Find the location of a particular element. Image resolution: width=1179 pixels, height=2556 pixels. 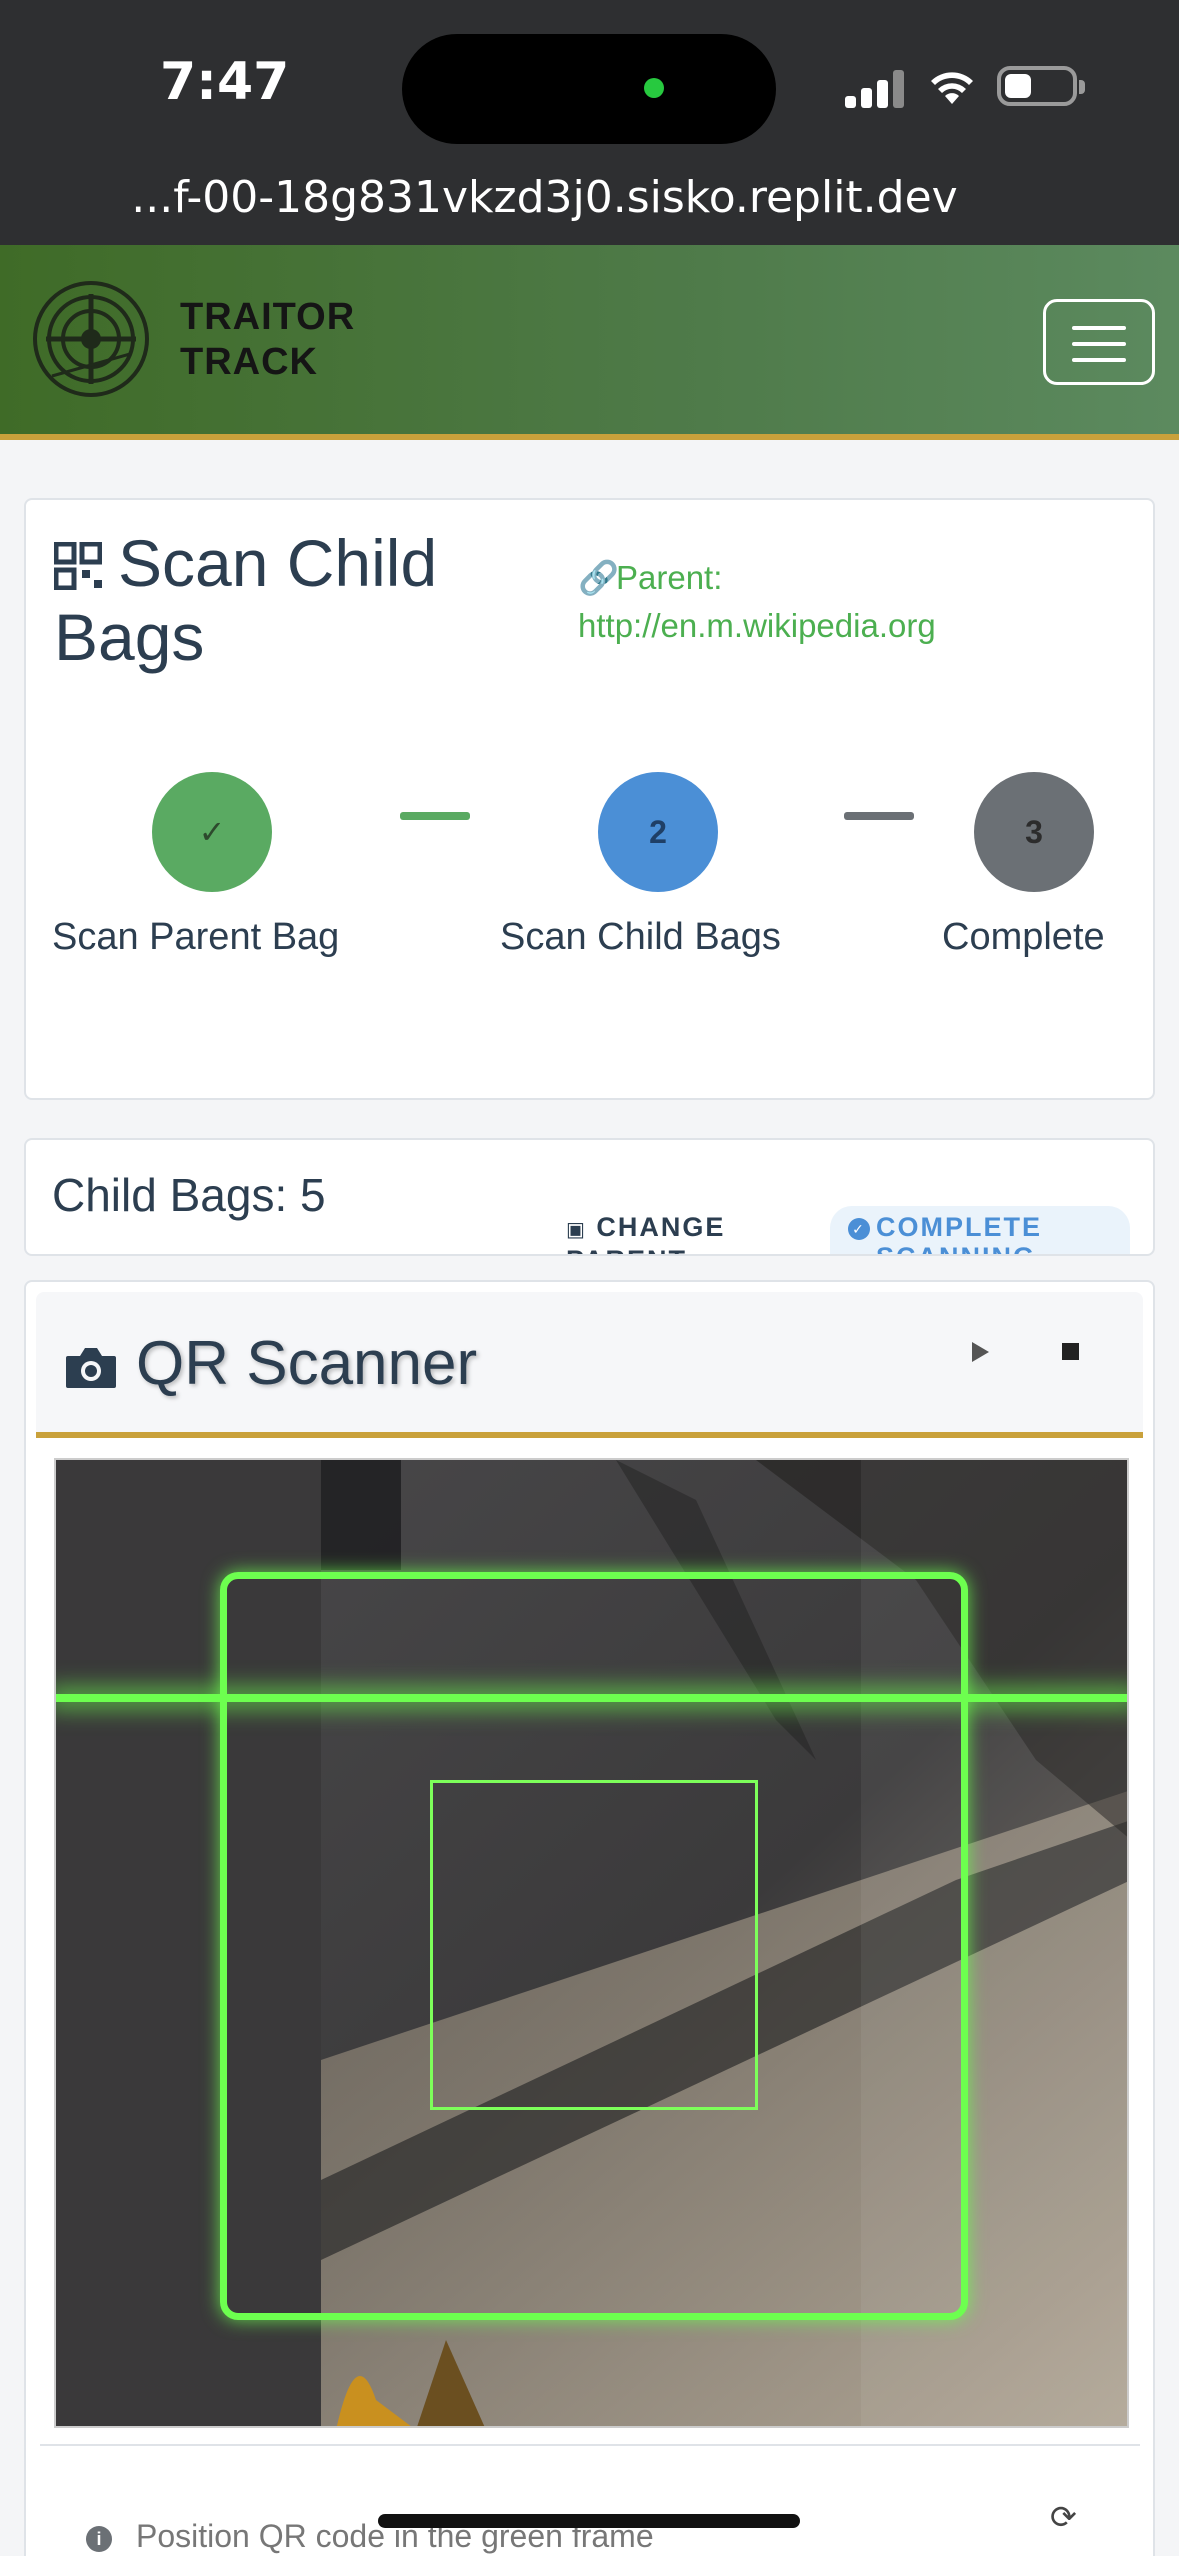

crosshair-logo-icon is located at coordinates (91, 339).